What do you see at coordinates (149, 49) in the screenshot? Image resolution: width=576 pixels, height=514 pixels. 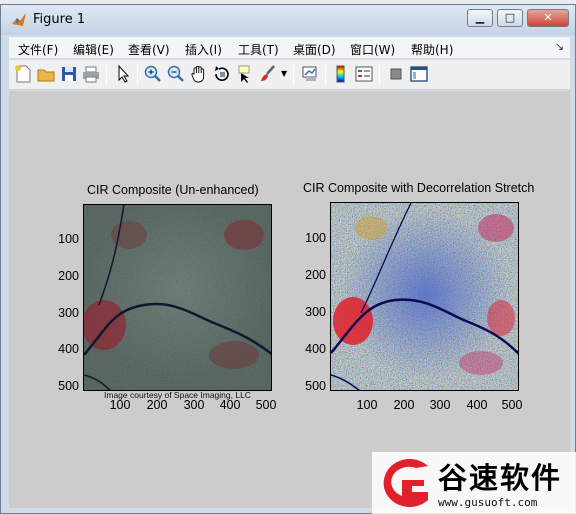 I see `menu-view: 查看(V)` at bounding box center [149, 49].